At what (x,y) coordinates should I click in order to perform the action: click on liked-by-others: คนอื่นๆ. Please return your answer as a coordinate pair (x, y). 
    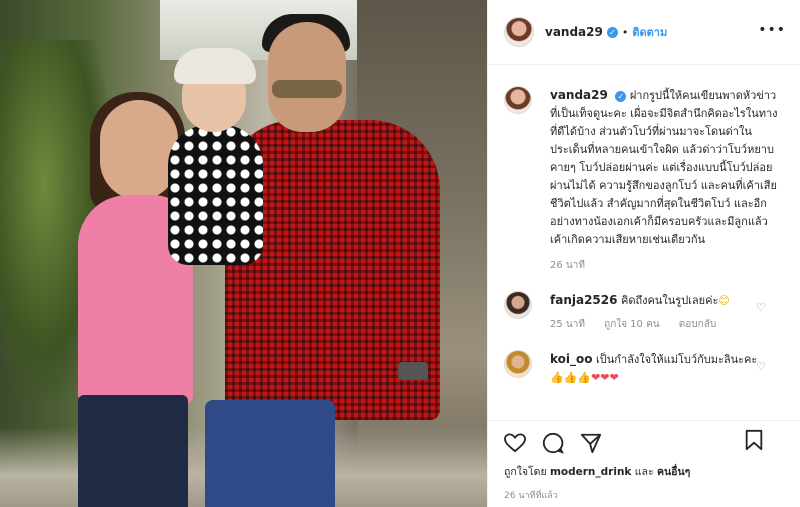
    Looking at the image, I should click on (673, 472).